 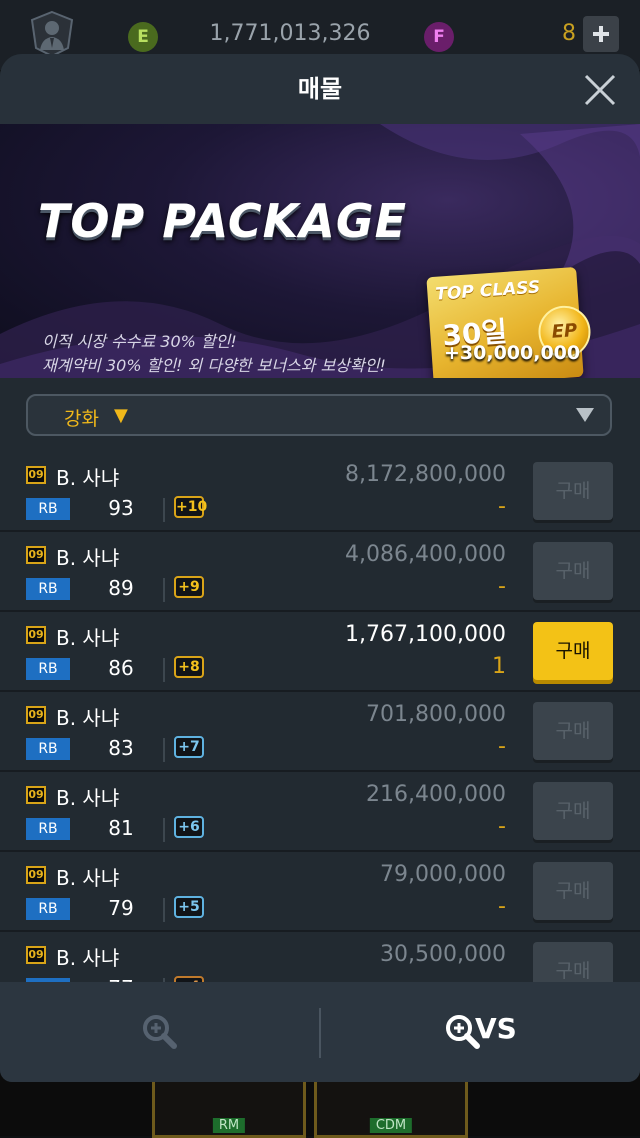 What do you see at coordinates (320, 572) in the screenshot?
I see `listing-row: 09 B. 사냐 RB 89 +9 4,086,400,000 - 구매` at bounding box center [320, 572].